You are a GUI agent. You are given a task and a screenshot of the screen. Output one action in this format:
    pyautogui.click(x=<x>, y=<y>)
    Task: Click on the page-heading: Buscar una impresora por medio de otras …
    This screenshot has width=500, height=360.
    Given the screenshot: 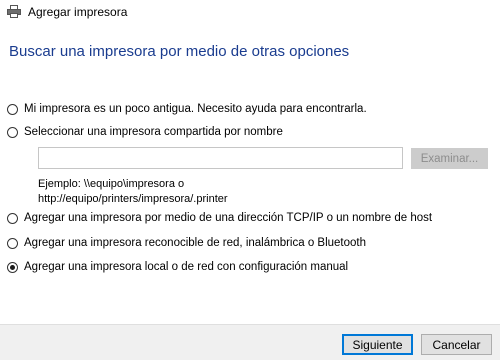 What is the action you would take?
    pyautogui.click(x=179, y=51)
    